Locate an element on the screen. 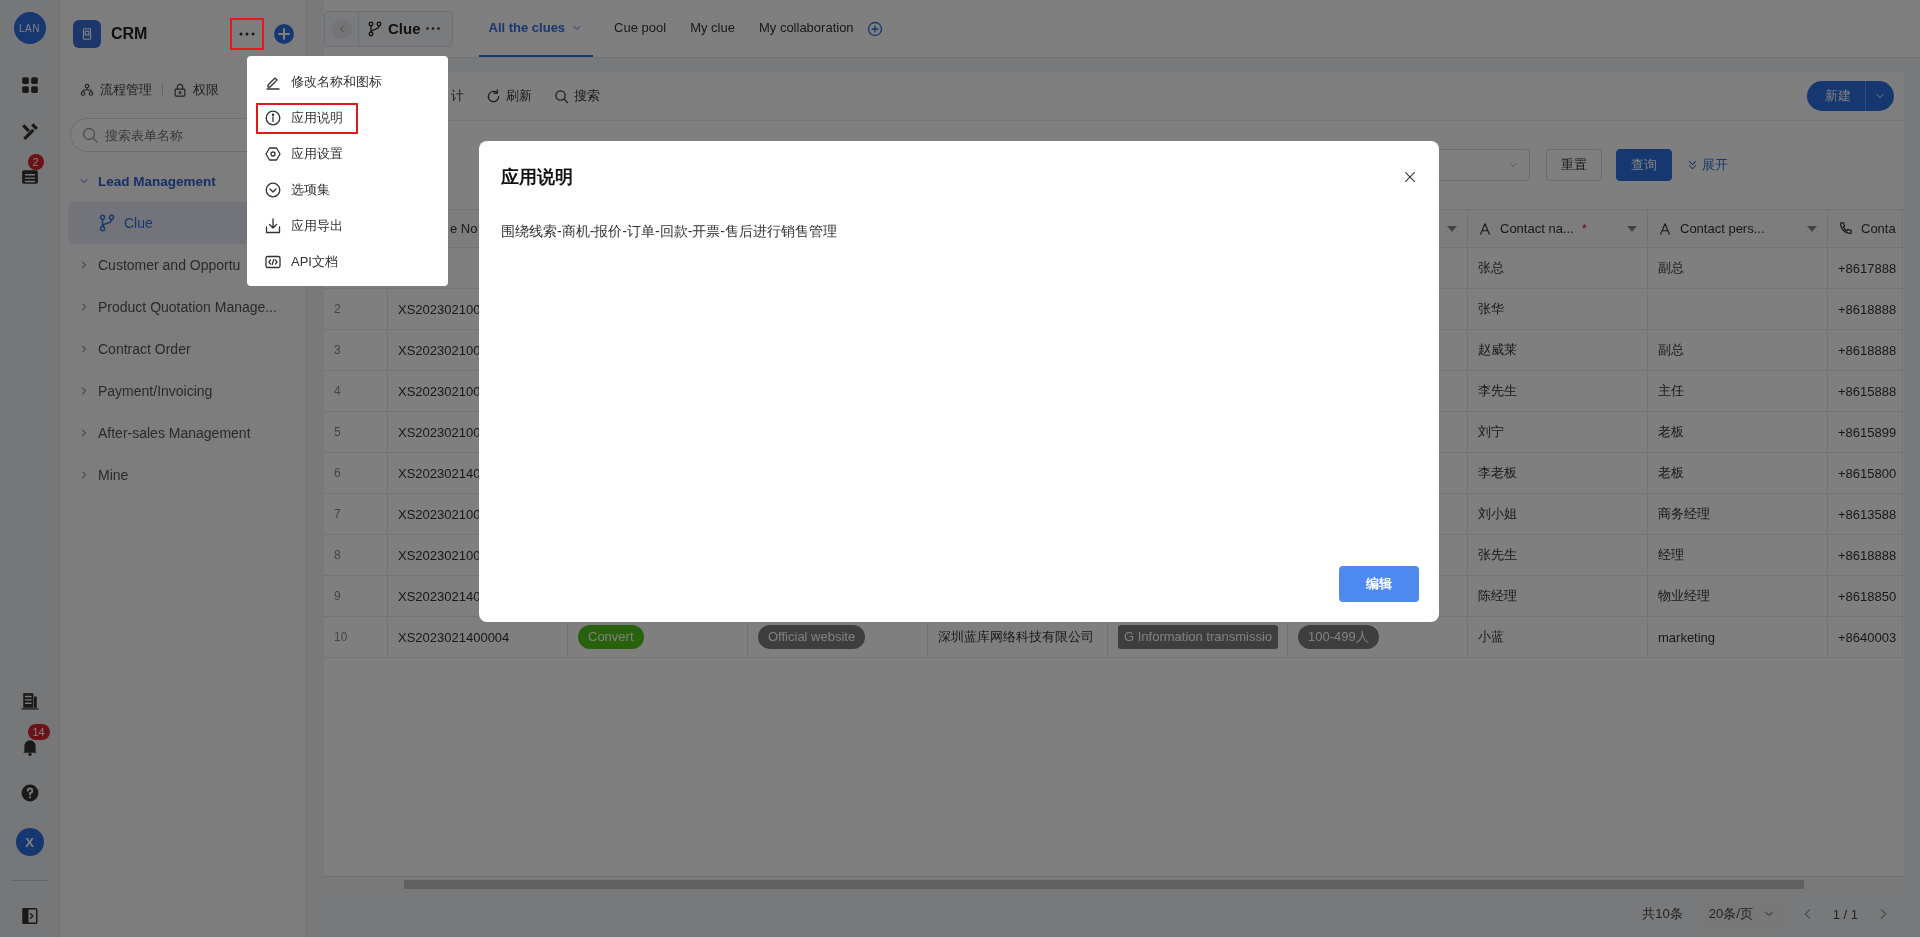  table-cell: 李先生 is located at coordinates (1558, 391).